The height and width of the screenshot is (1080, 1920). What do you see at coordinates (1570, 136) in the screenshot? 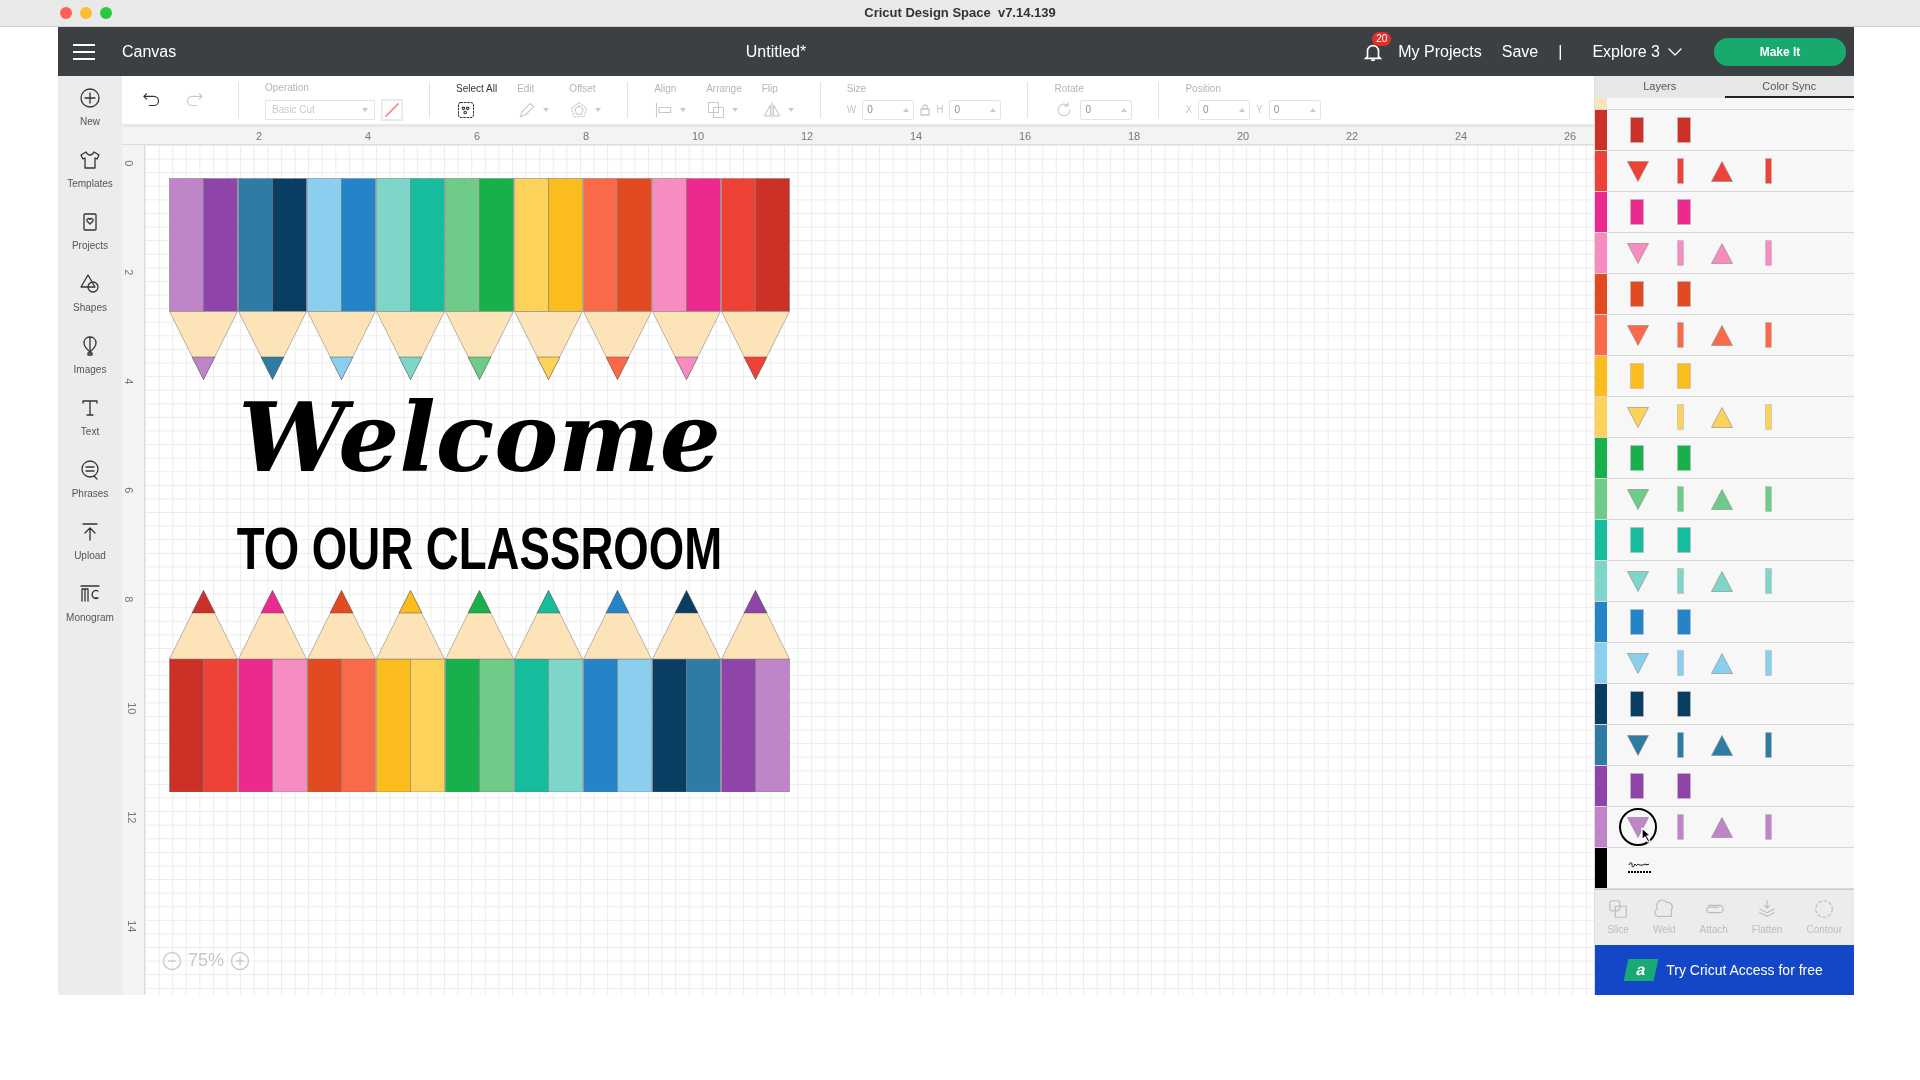
I see `ruler-number: 26` at bounding box center [1570, 136].